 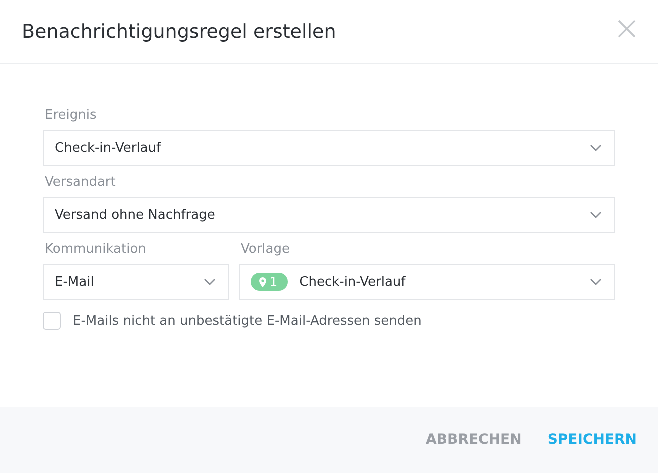 What do you see at coordinates (329, 215) in the screenshot?
I see `select-field: Versand ohne Nachfrage` at bounding box center [329, 215].